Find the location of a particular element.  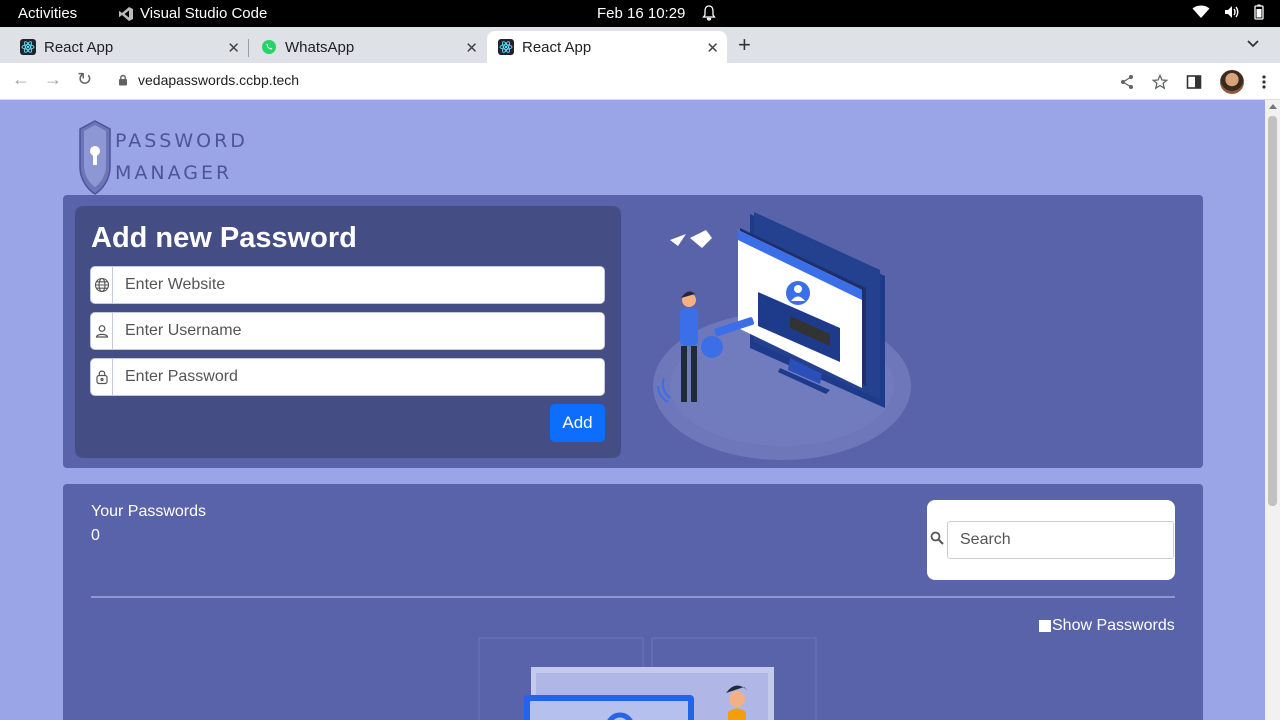

website-field is located at coordinates (347, 285).